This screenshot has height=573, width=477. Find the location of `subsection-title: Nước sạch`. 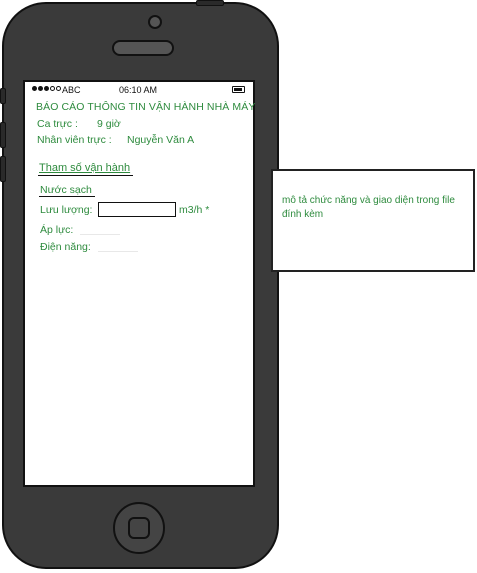

subsection-title: Nước sạch is located at coordinates (66, 190).